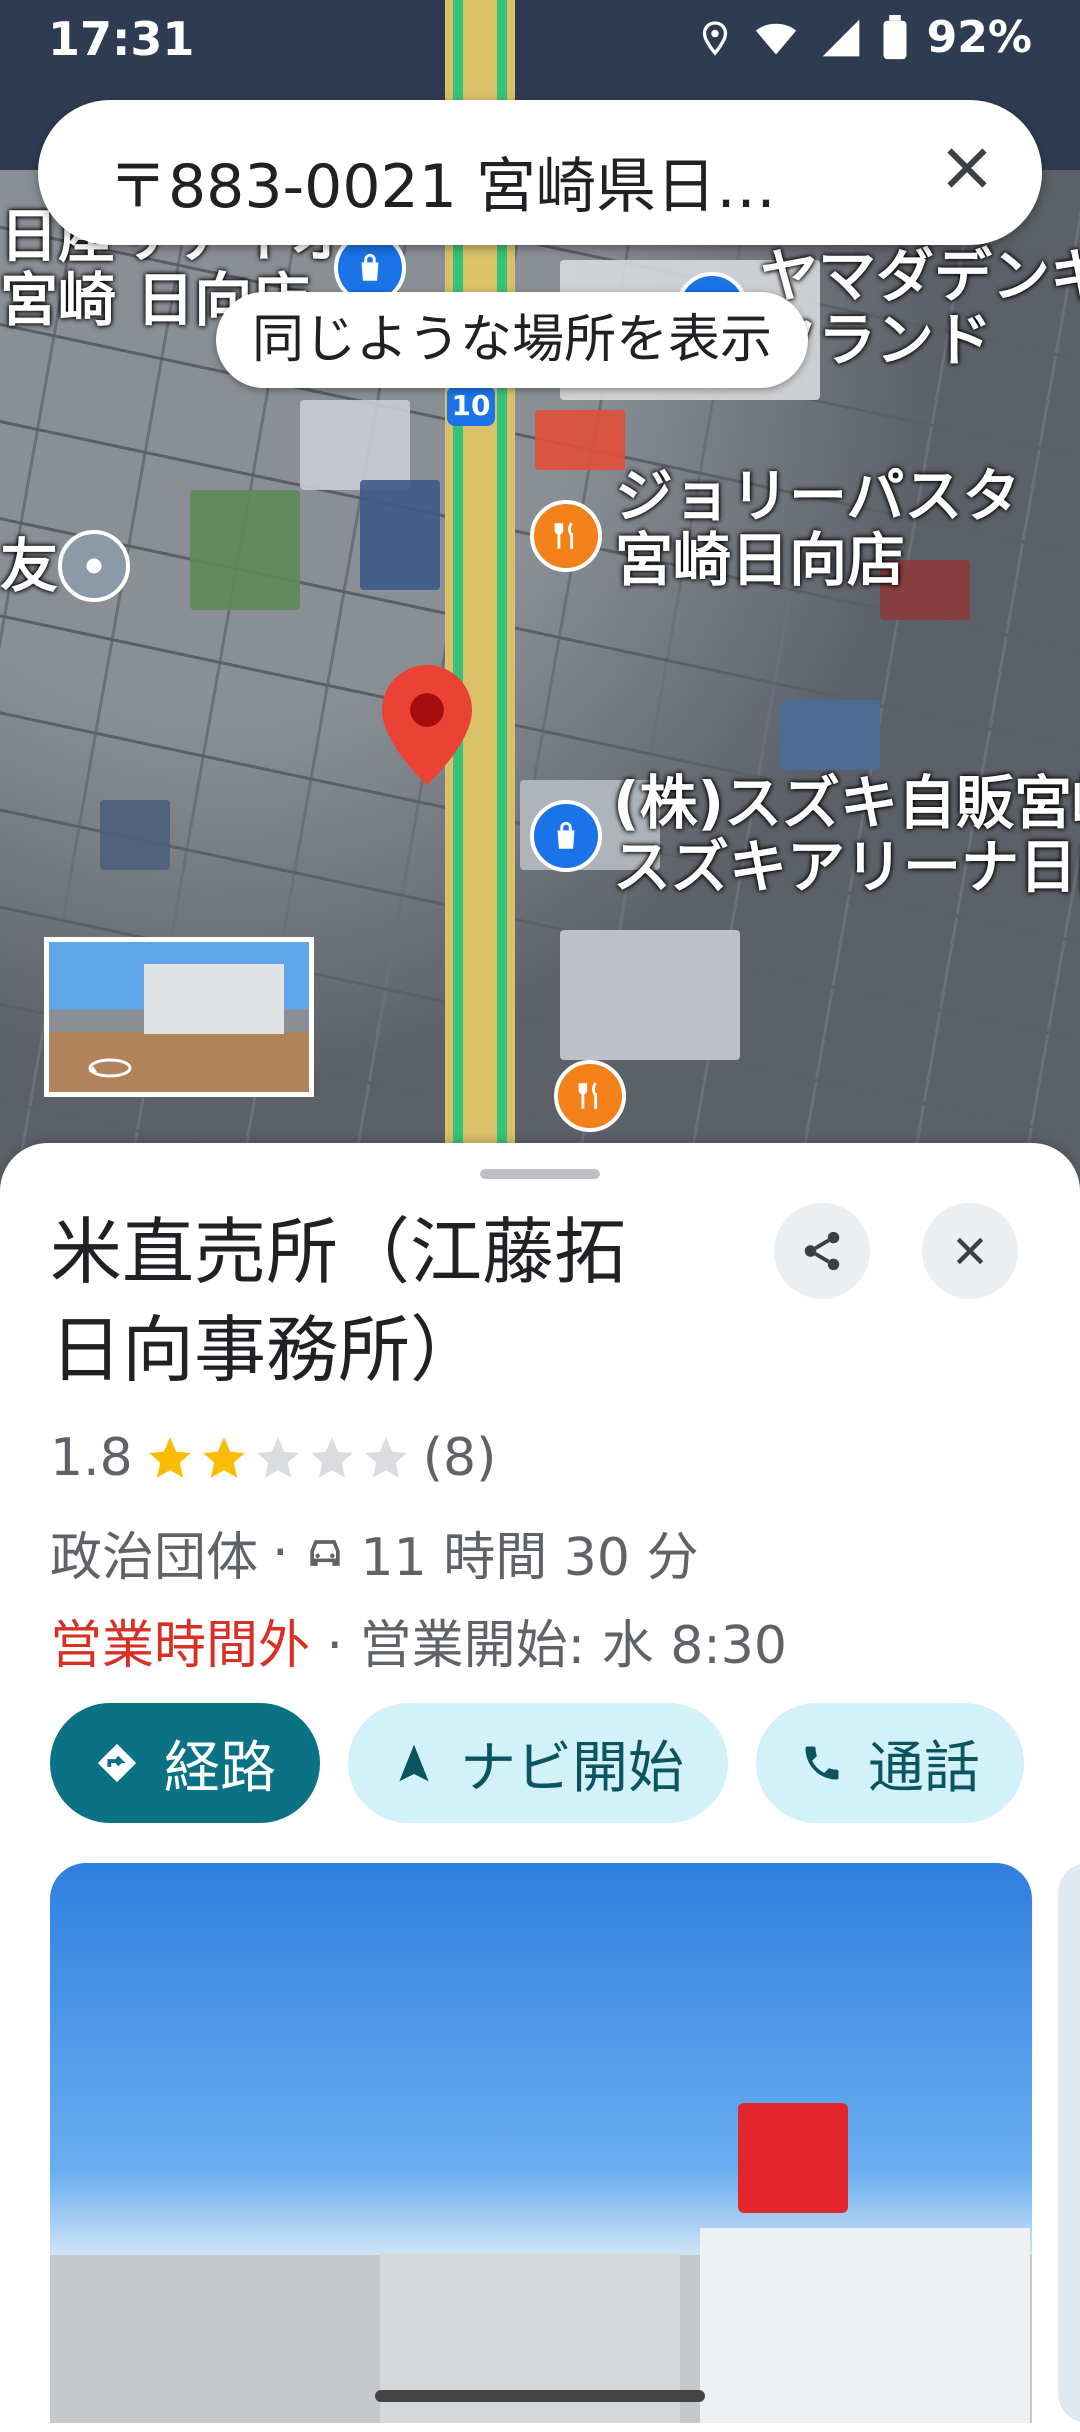 The height and width of the screenshot is (2432, 1080). I want to click on rating-value: 1.8, so click(91, 1458).